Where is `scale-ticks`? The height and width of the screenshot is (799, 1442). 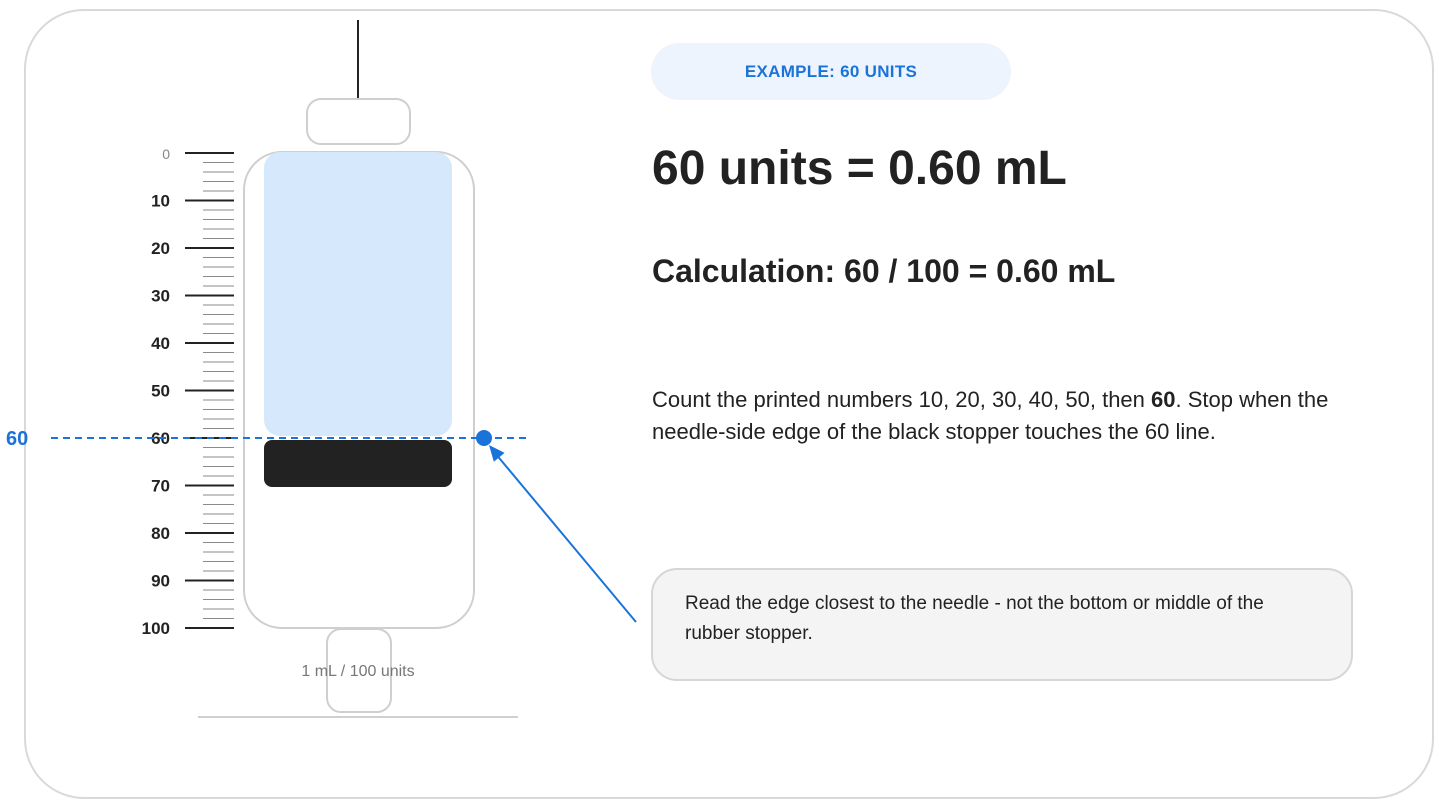 scale-ticks is located at coordinates (209, 390).